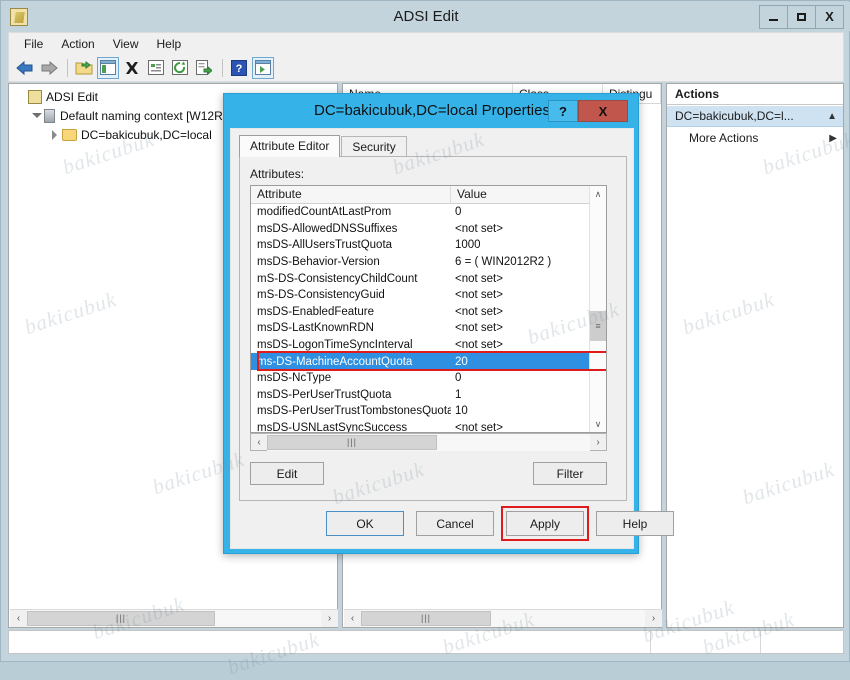 The image size is (850, 680). I want to click on column-header-attribute: Attribute, so click(351, 194).